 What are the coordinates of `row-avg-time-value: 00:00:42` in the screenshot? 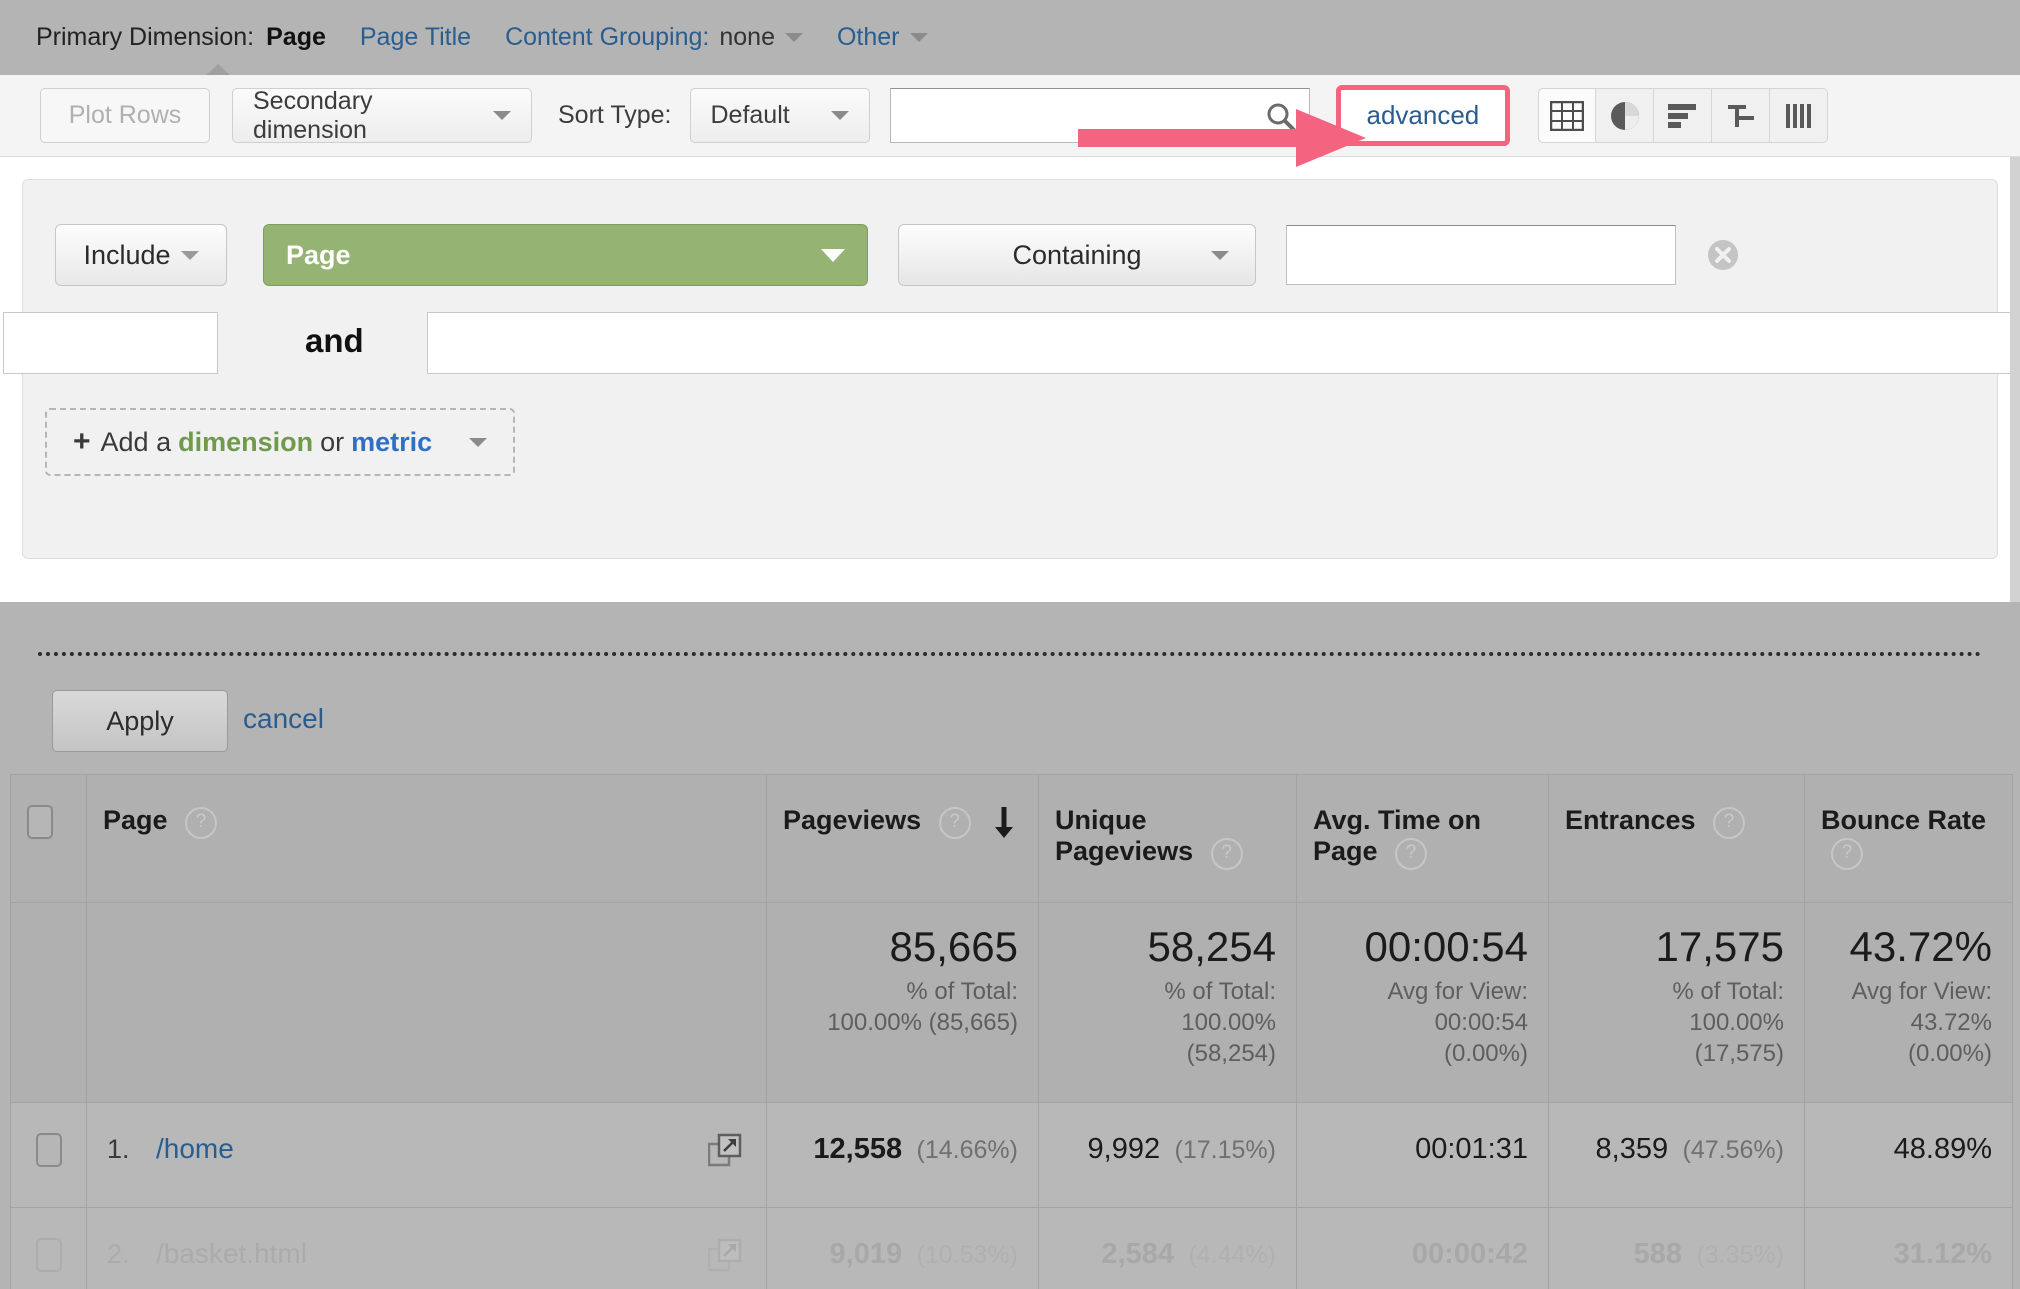 It's located at (1469, 1254).